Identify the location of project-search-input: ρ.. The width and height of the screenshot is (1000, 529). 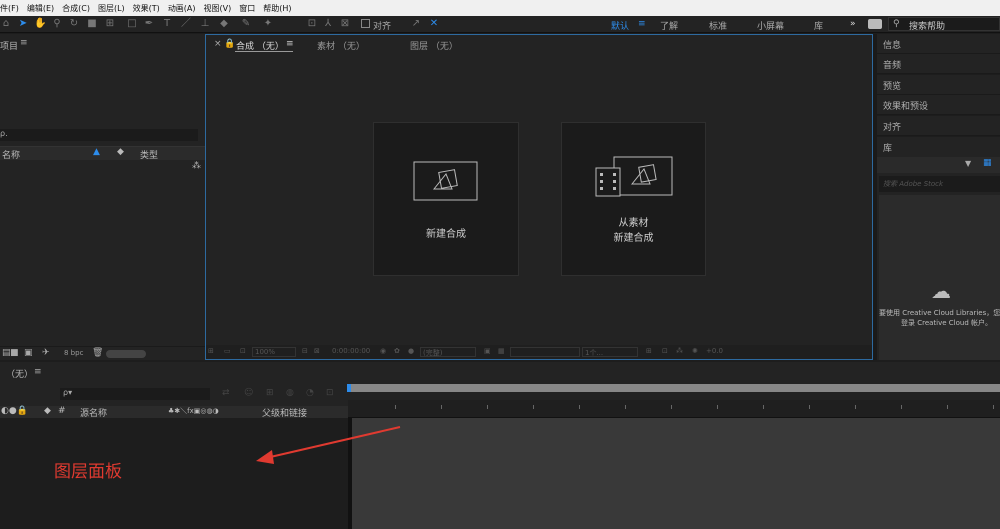
(99, 135).